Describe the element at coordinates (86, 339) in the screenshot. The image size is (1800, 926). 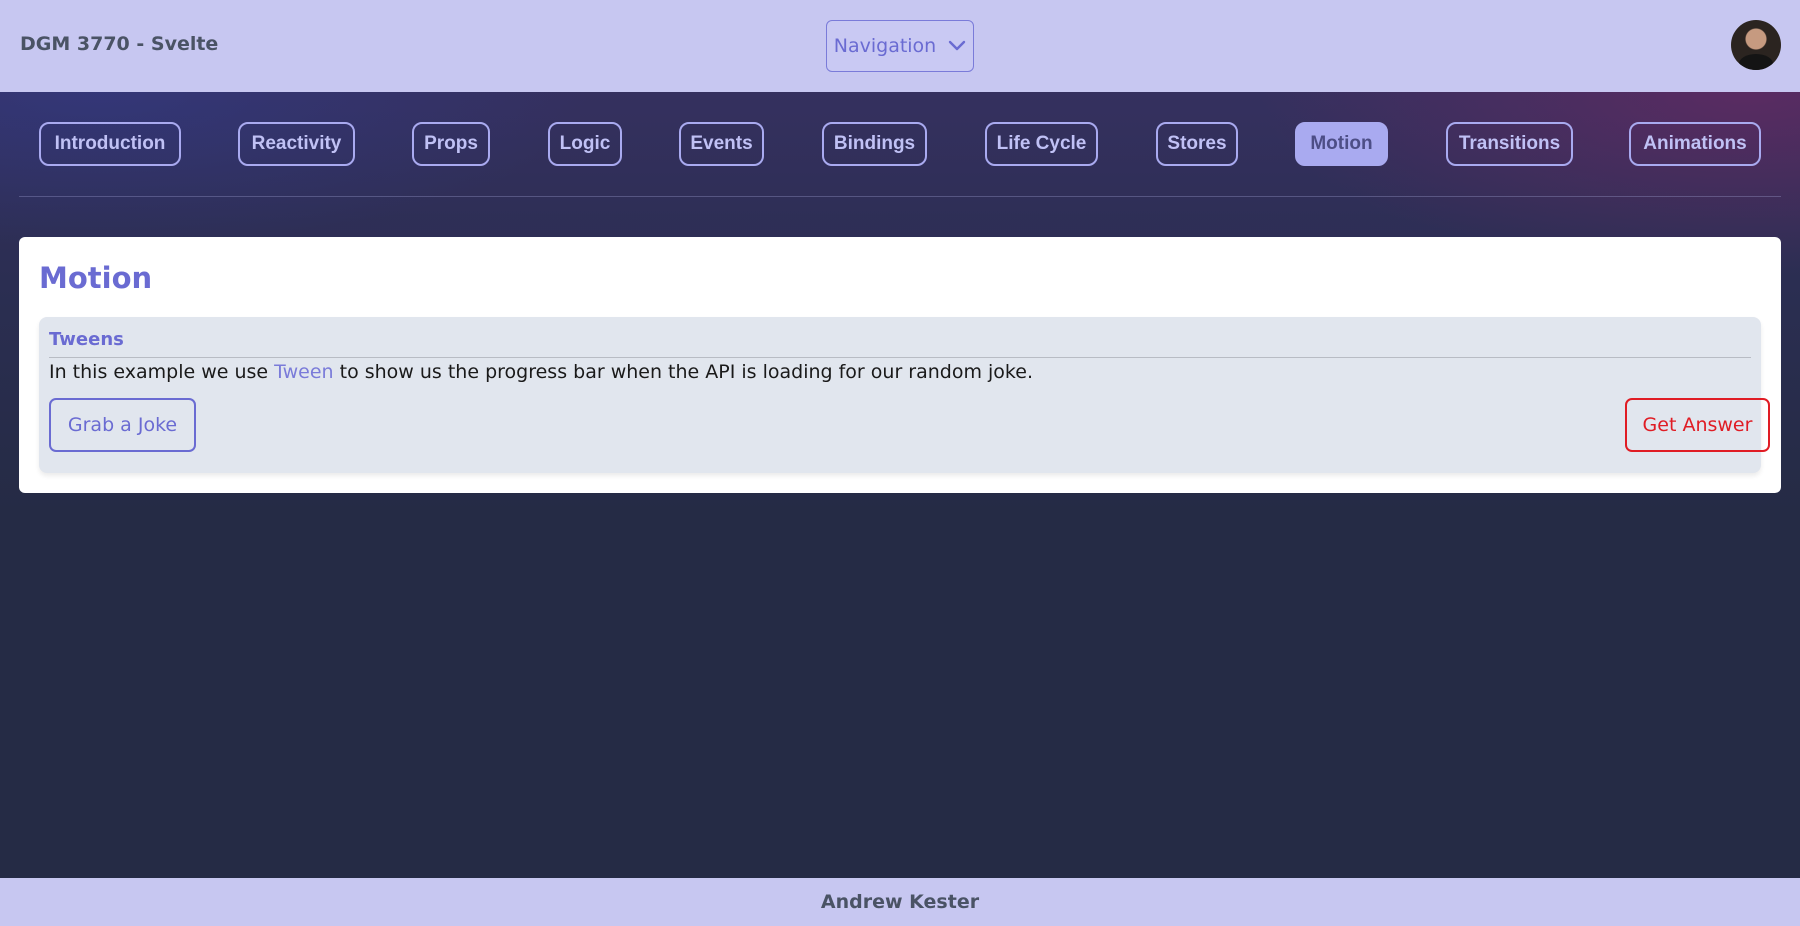
I see `section-title: Tweens` at that location.